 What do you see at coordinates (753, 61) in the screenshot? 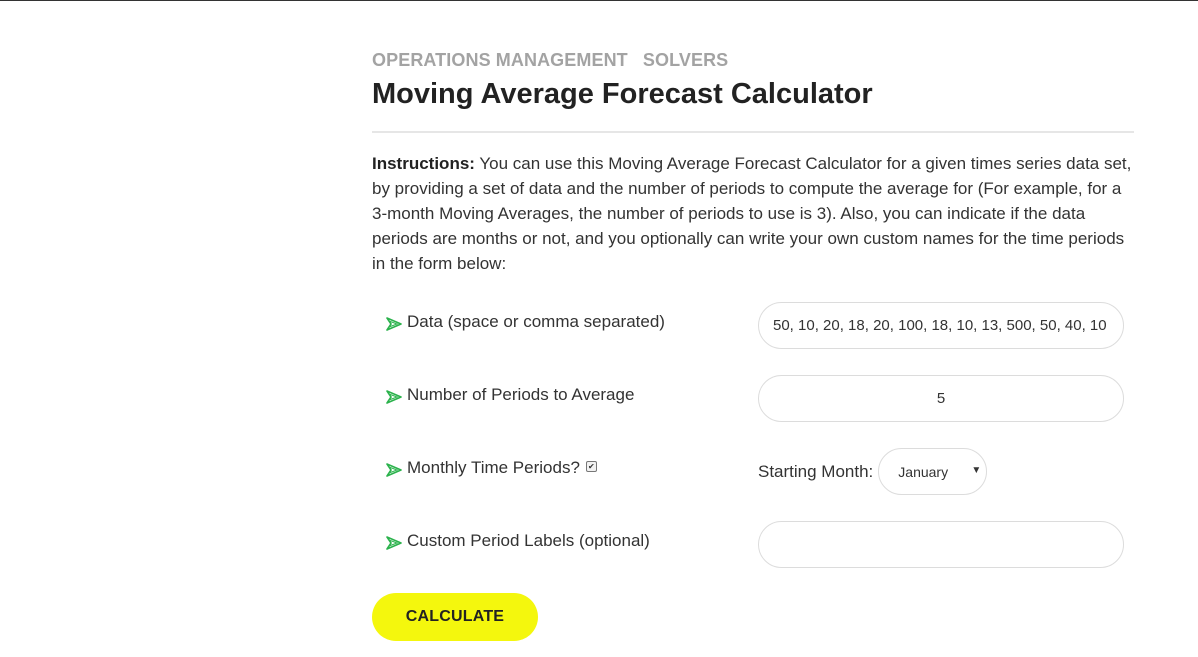
I see `breadcrumb: OPERATIONS MANAGEMENT SOLVERS` at bounding box center [753, 61].